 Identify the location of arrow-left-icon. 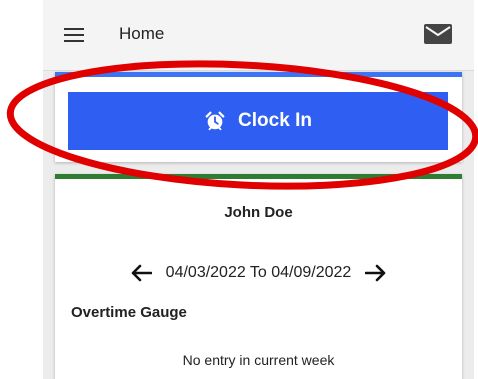
(141, 273).